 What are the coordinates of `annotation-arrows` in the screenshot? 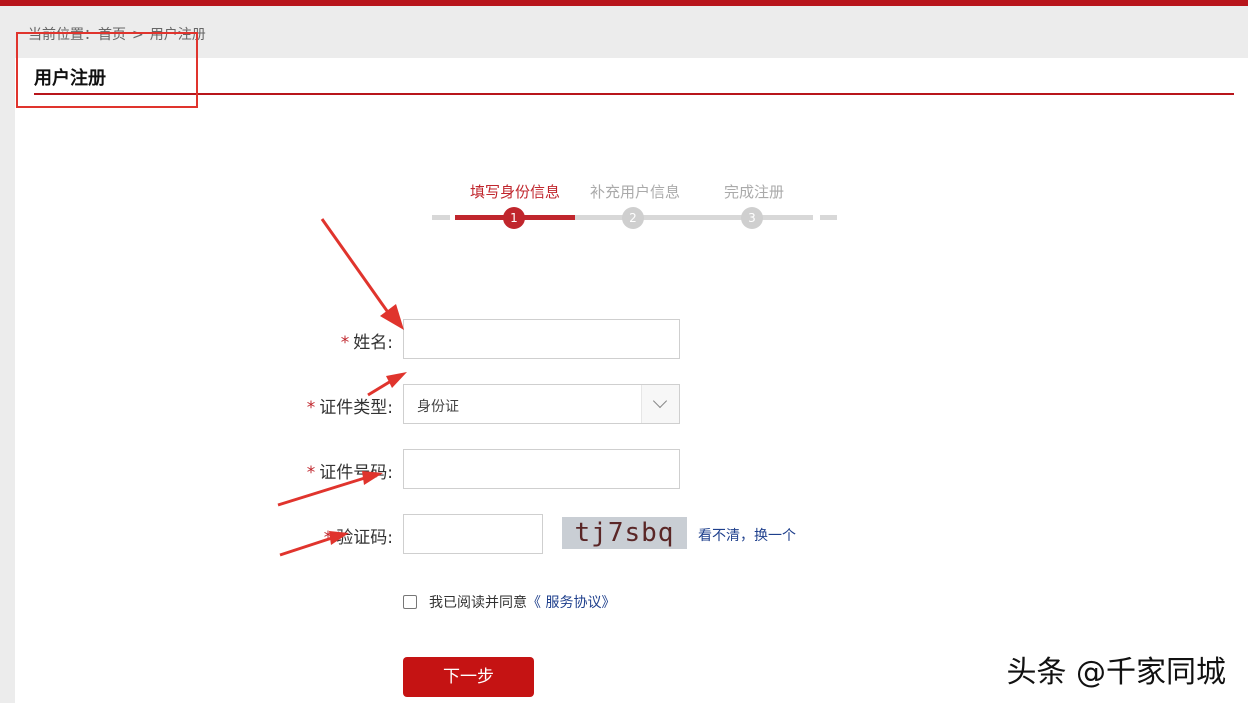 It's located at (342, 387).